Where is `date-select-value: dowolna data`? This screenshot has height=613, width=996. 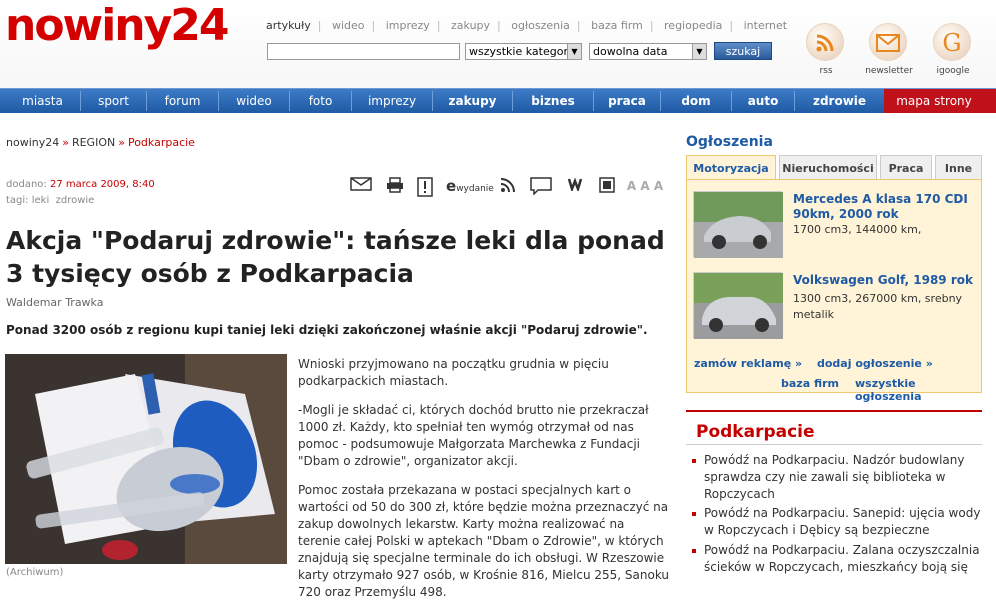
date-select-value: dowolna data is located at coordinates (630, 51).